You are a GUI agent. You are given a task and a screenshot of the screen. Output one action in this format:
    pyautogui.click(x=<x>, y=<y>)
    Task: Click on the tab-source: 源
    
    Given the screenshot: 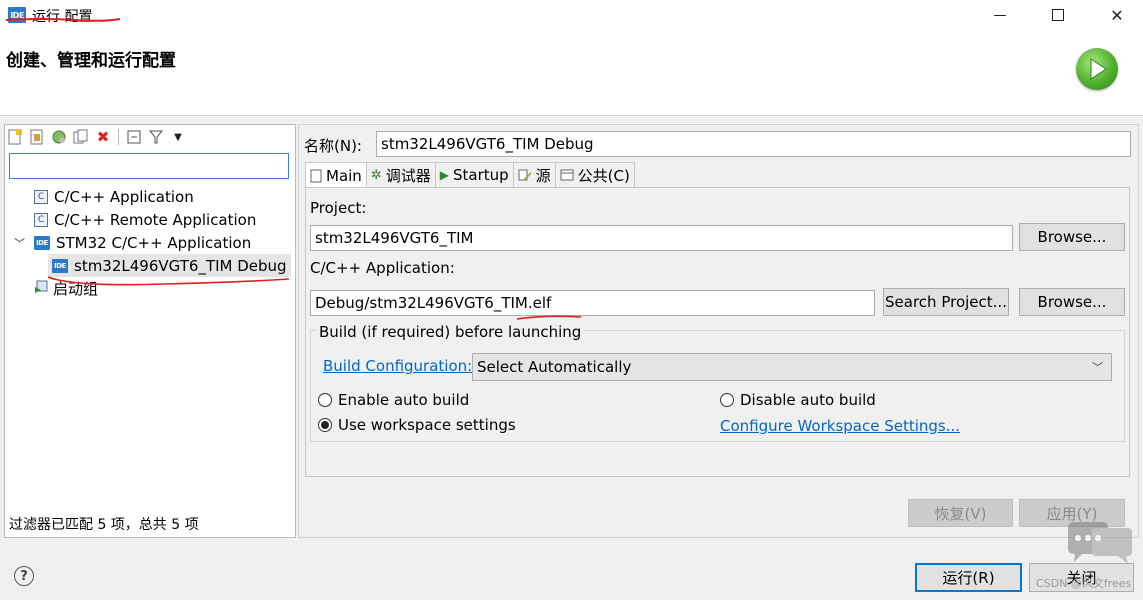 What is the action you would take?
    pyautogui.click(x=534, y=174)
    